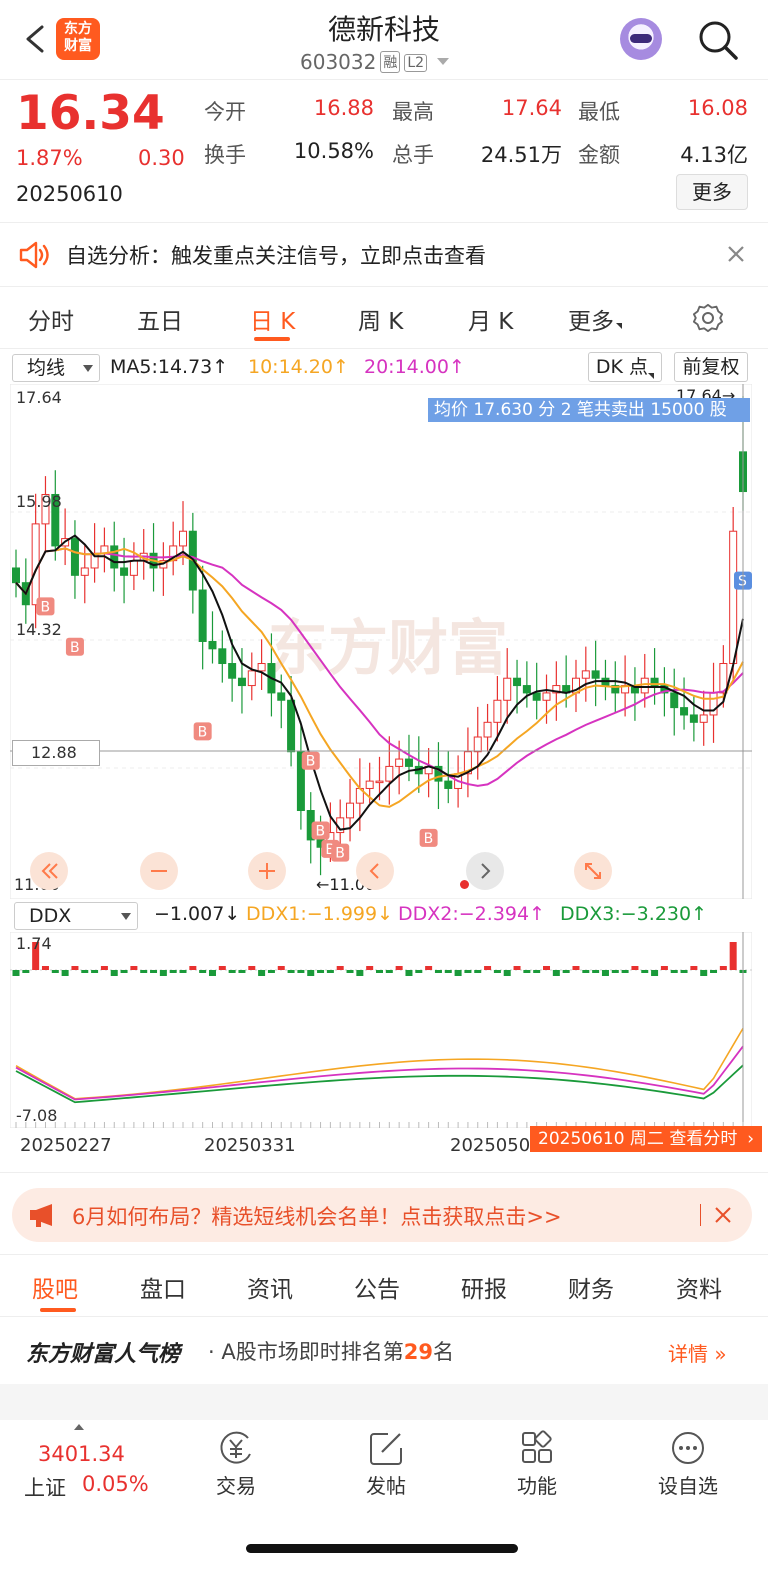  Describe the element at coordinates (55, 1287) in the screenshot. I see `tab-guba: 股吧` at that location.